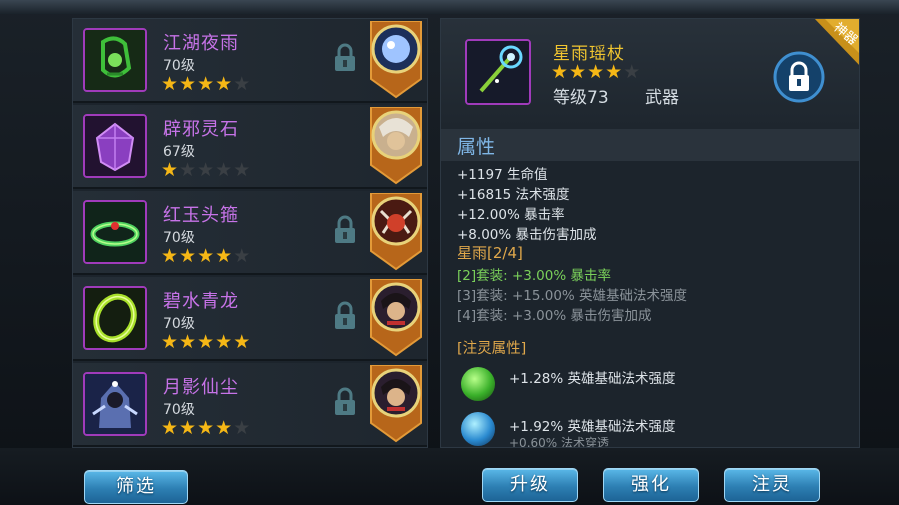  What do you see at coordinates (396, 146) in the screenshot?
I see `grey-haired-hero-portrait-icon` at bounding box center [396, 146].